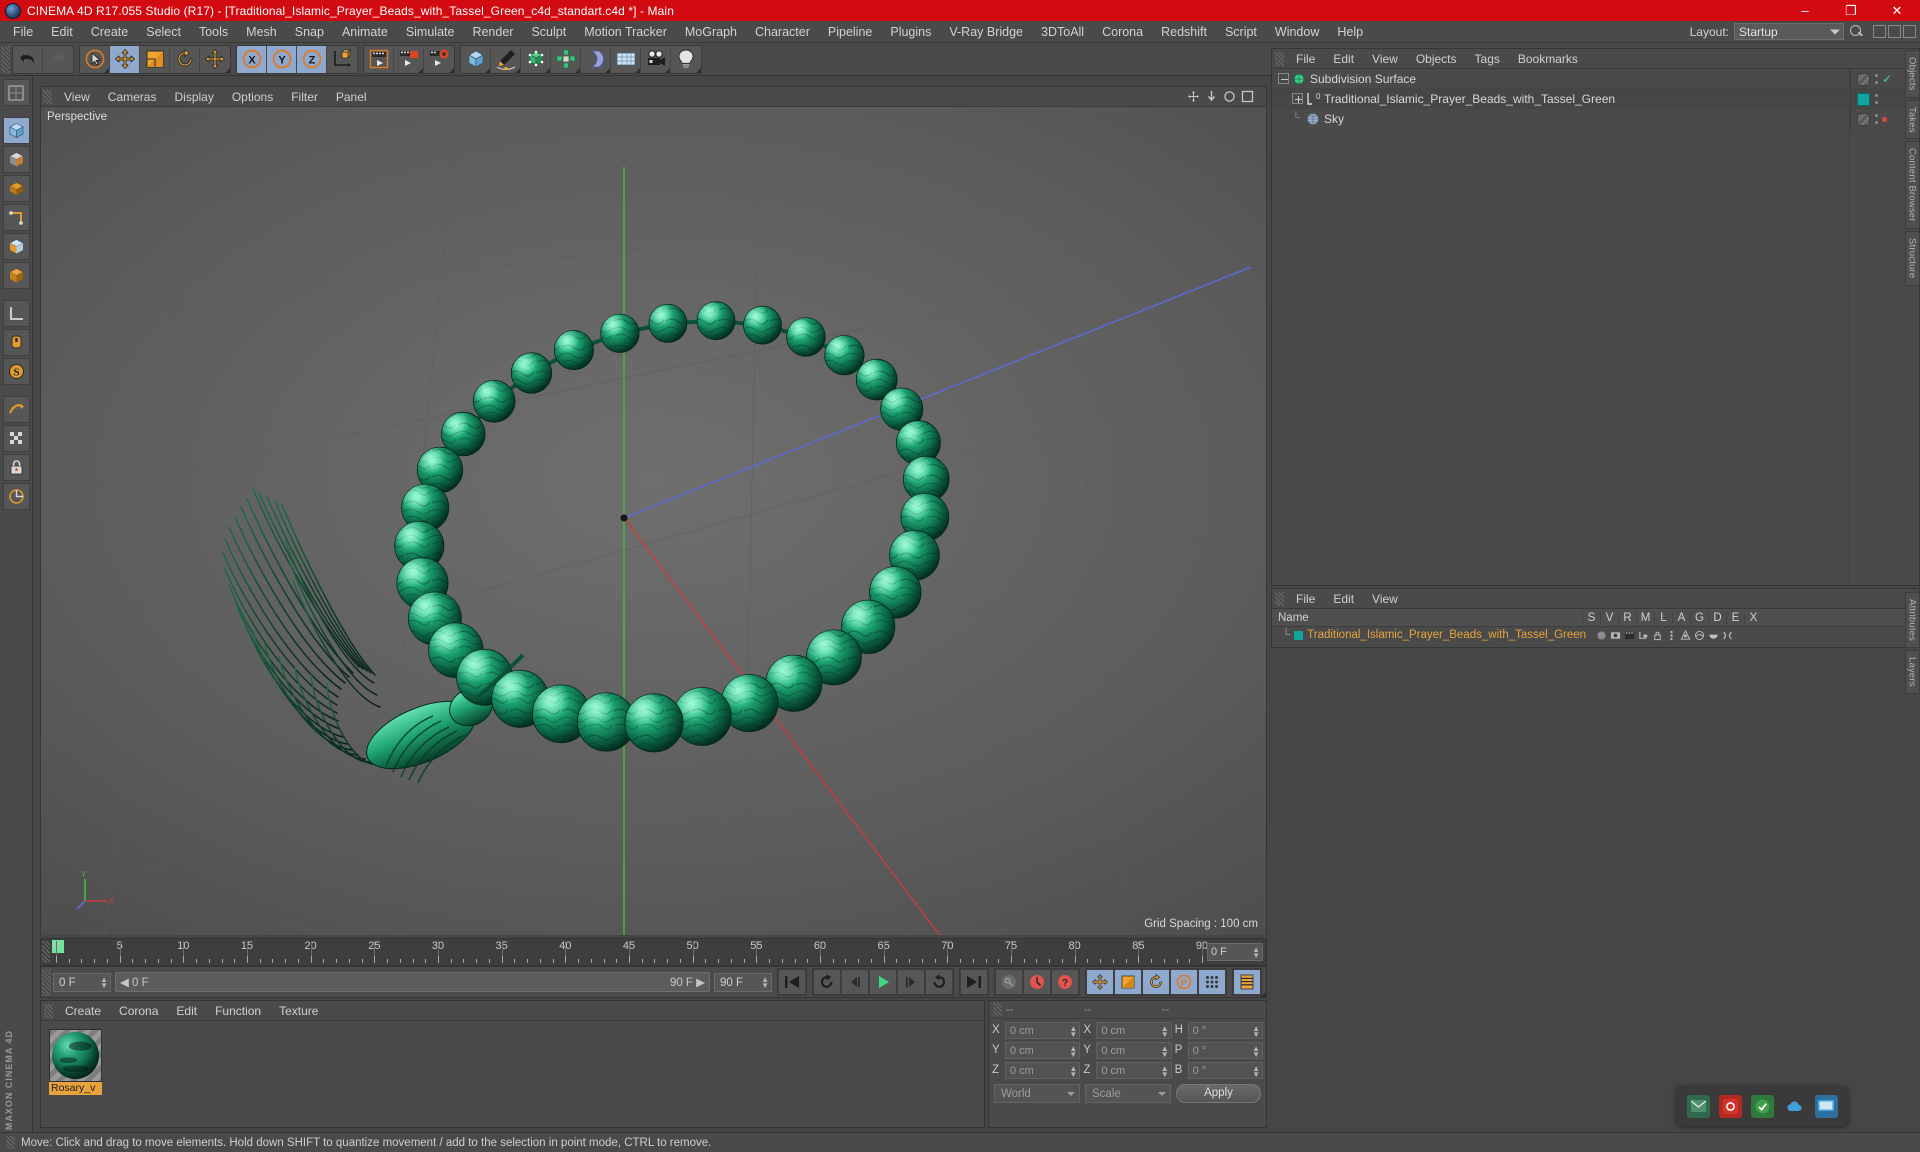 The height and width of the screenshot is (1152, 1920). I want to click on tray-monitor-icon, so click(1826, 1106).